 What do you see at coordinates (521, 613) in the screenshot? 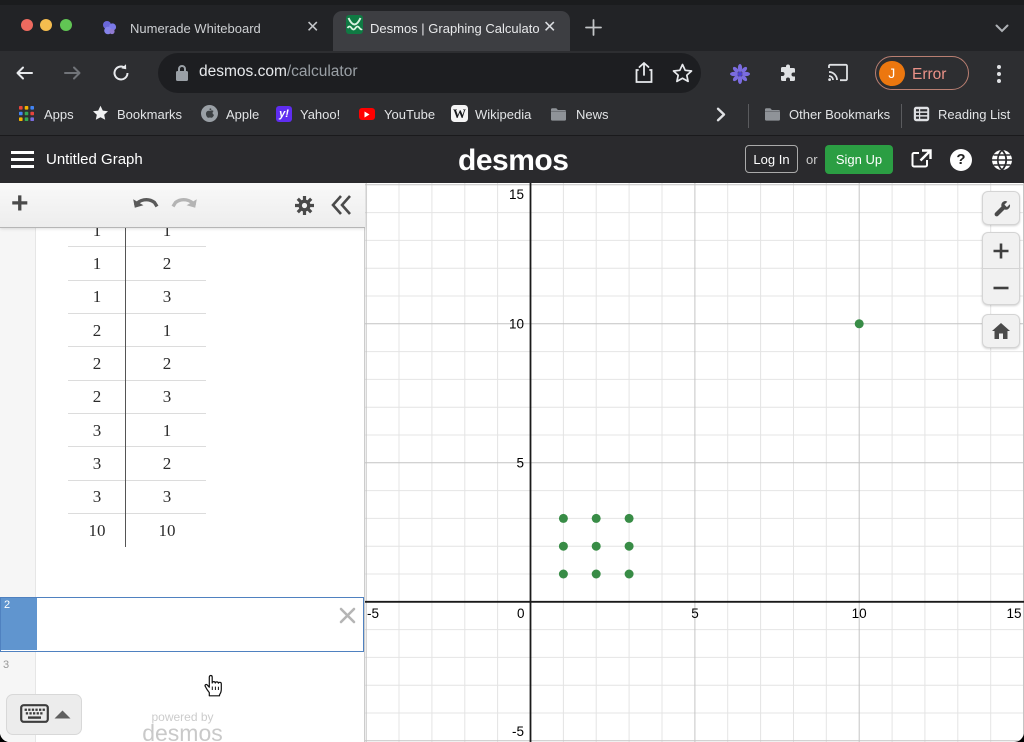
I see `svg-text: 0` at bounding box center [521, 613].